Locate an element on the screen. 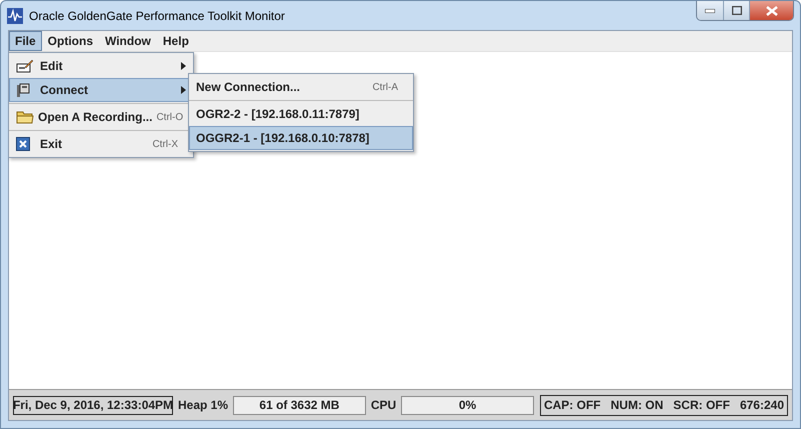  menu-title: File is located at coordinates (25, 41).